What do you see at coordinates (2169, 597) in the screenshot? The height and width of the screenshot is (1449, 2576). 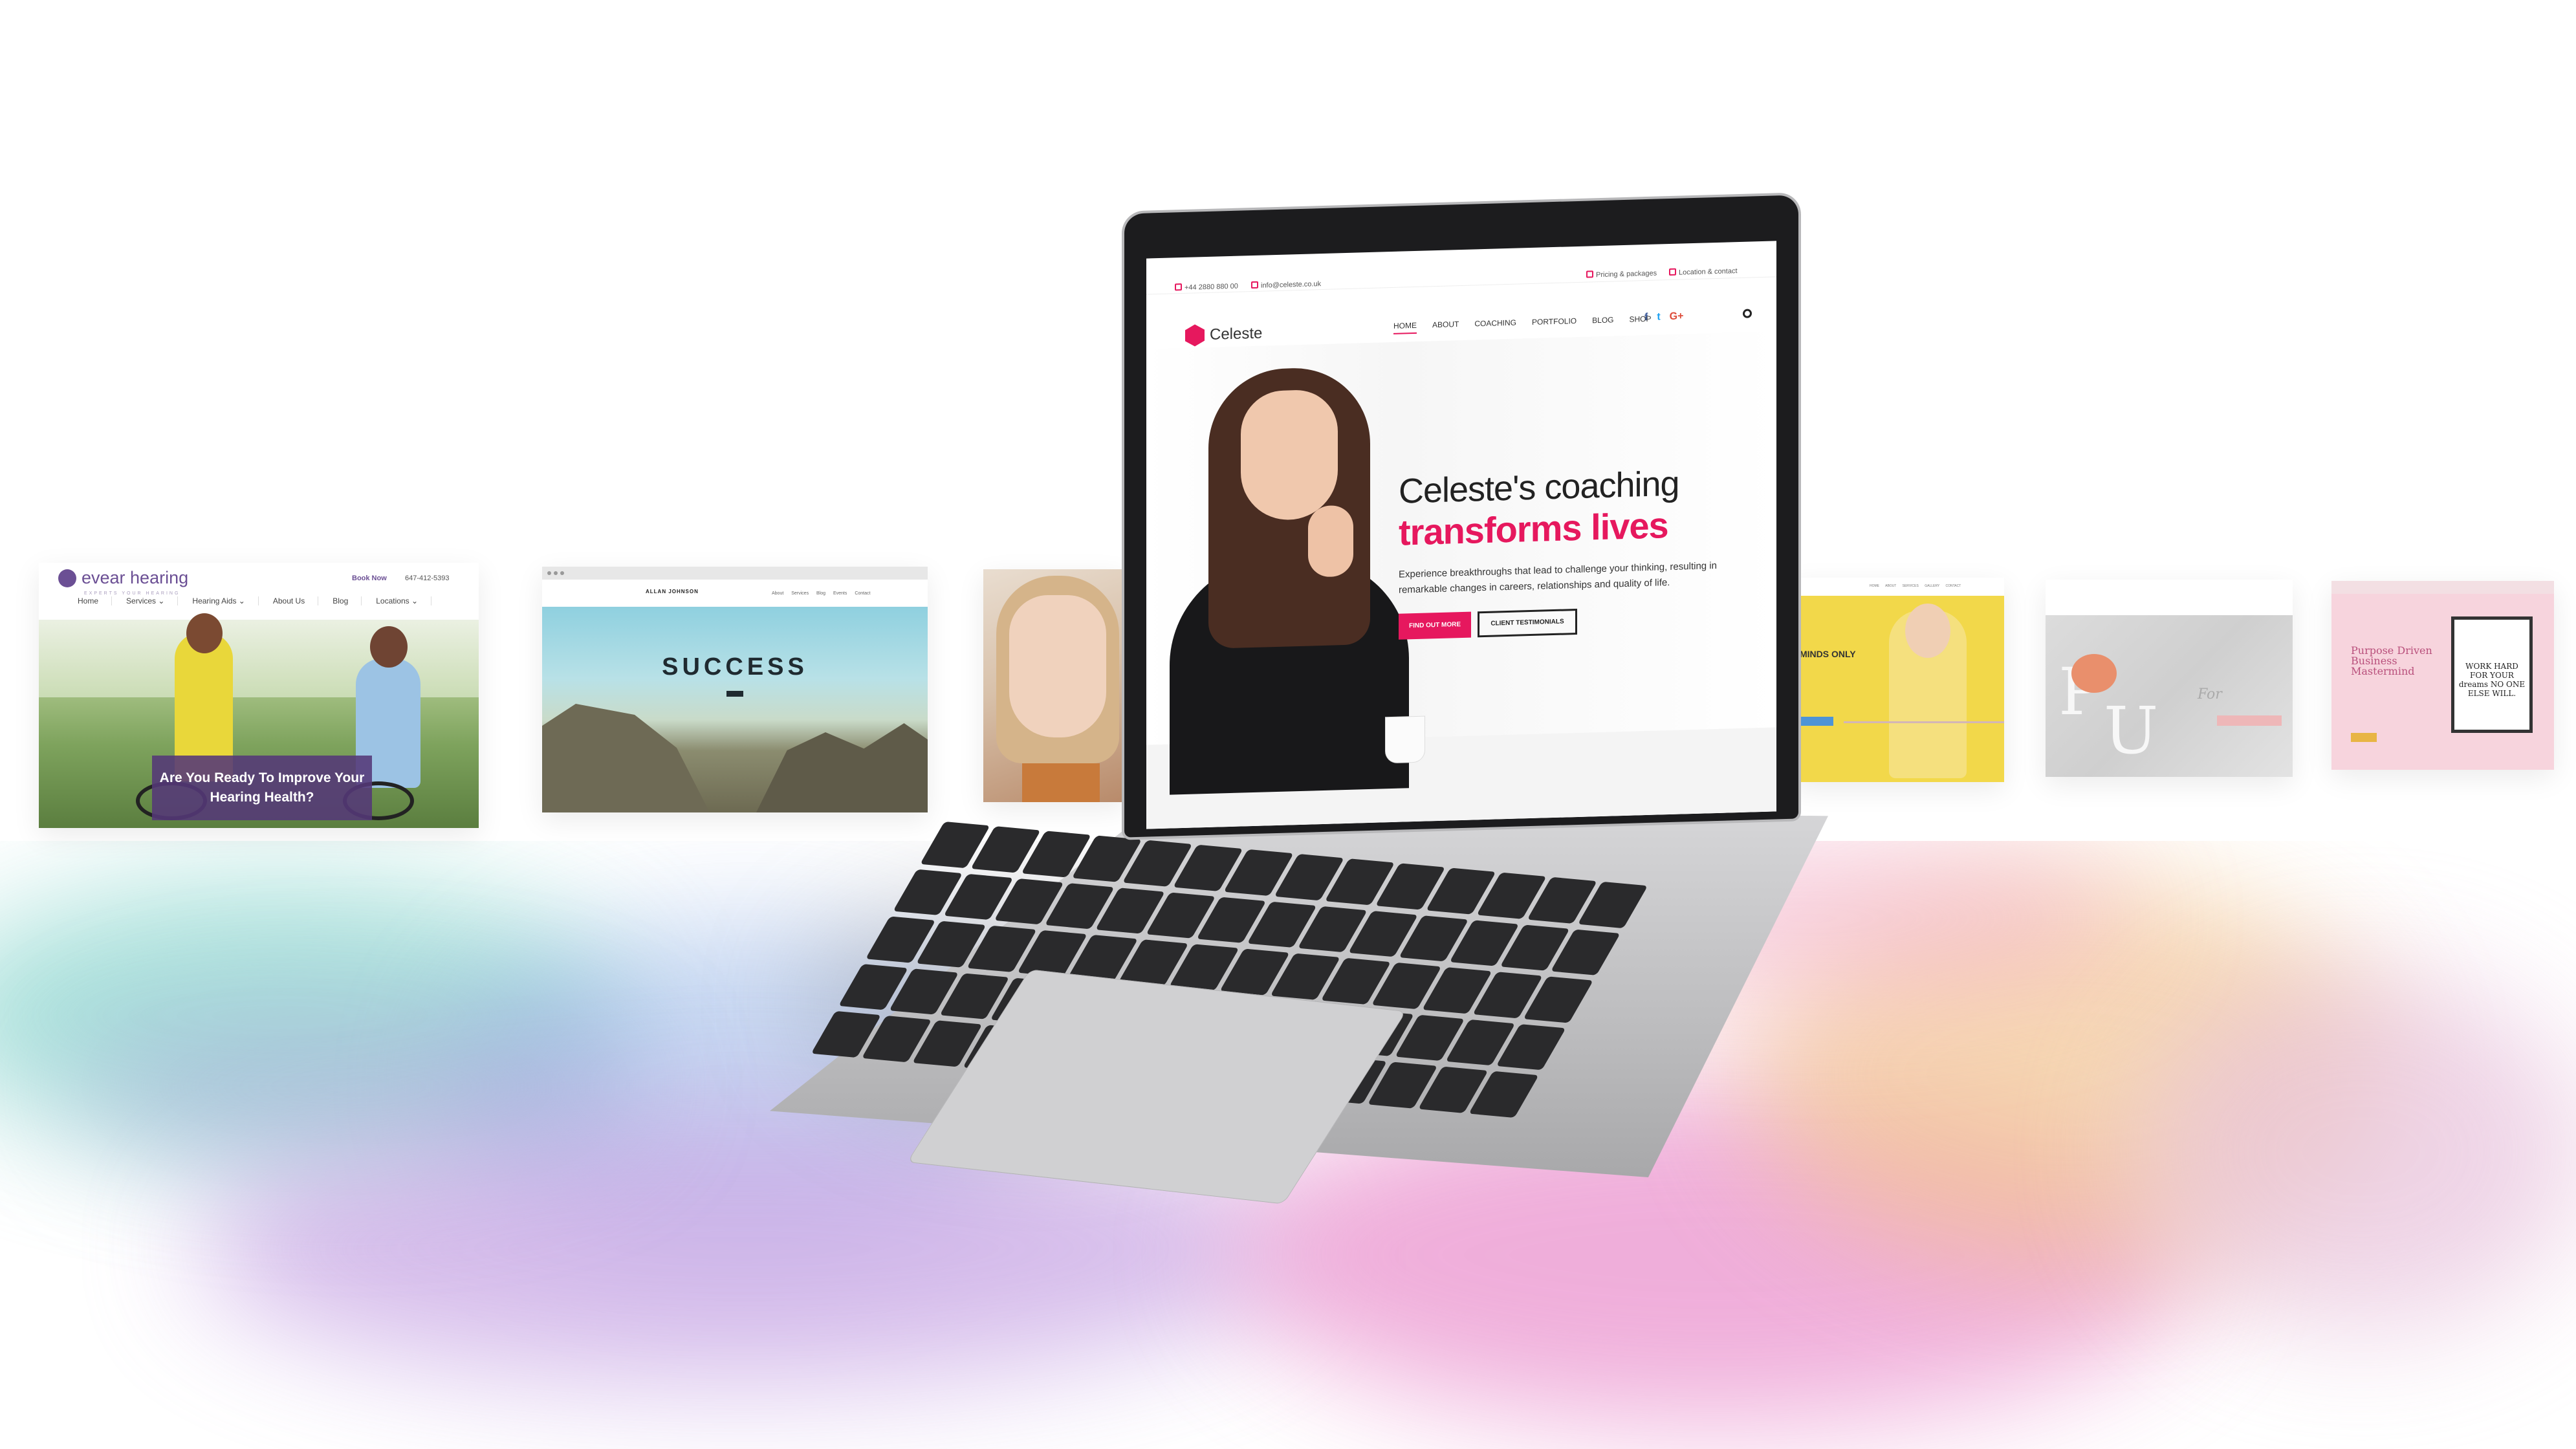 I see `flowers-nav` at bounding box center [2169, 597].